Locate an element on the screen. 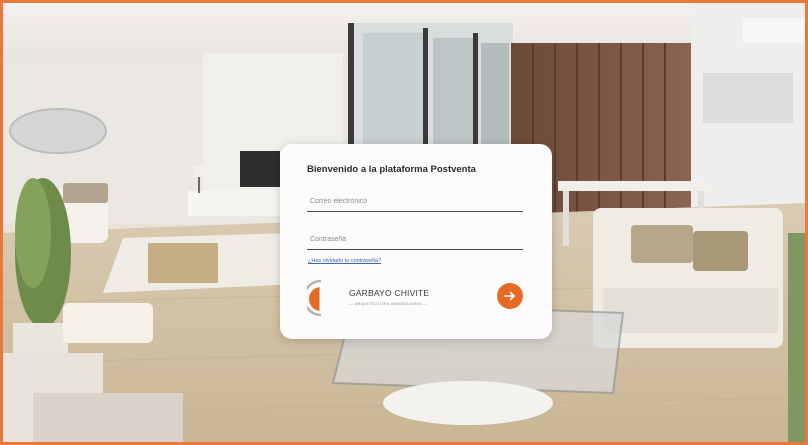  brand-tagline: — ARQUITECTURA INMOBILIARIA — is located at coordinates (388, 303).